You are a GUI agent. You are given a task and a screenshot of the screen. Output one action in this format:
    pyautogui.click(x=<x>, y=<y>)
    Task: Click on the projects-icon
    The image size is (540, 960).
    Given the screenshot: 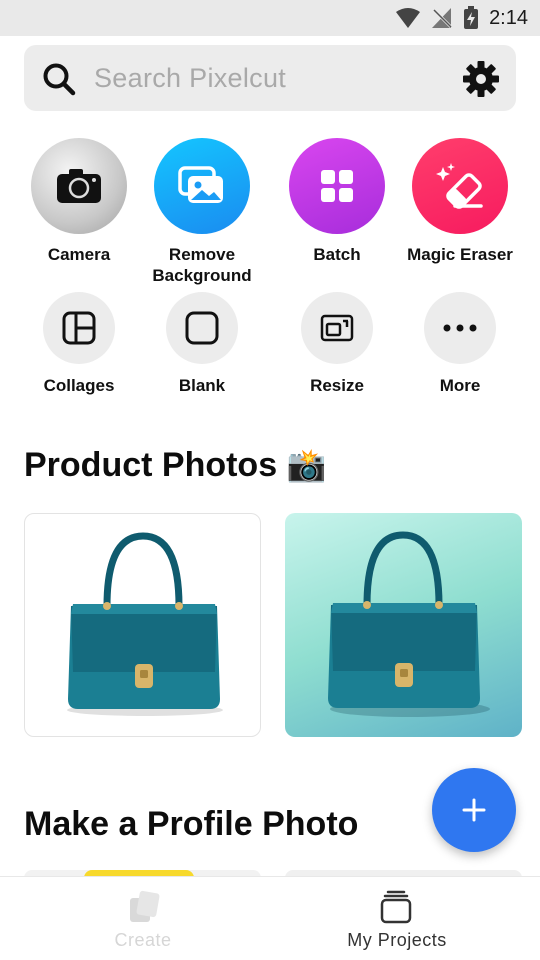 What is the action you would take?
    pyautogui.click(x=396, y=907)
    